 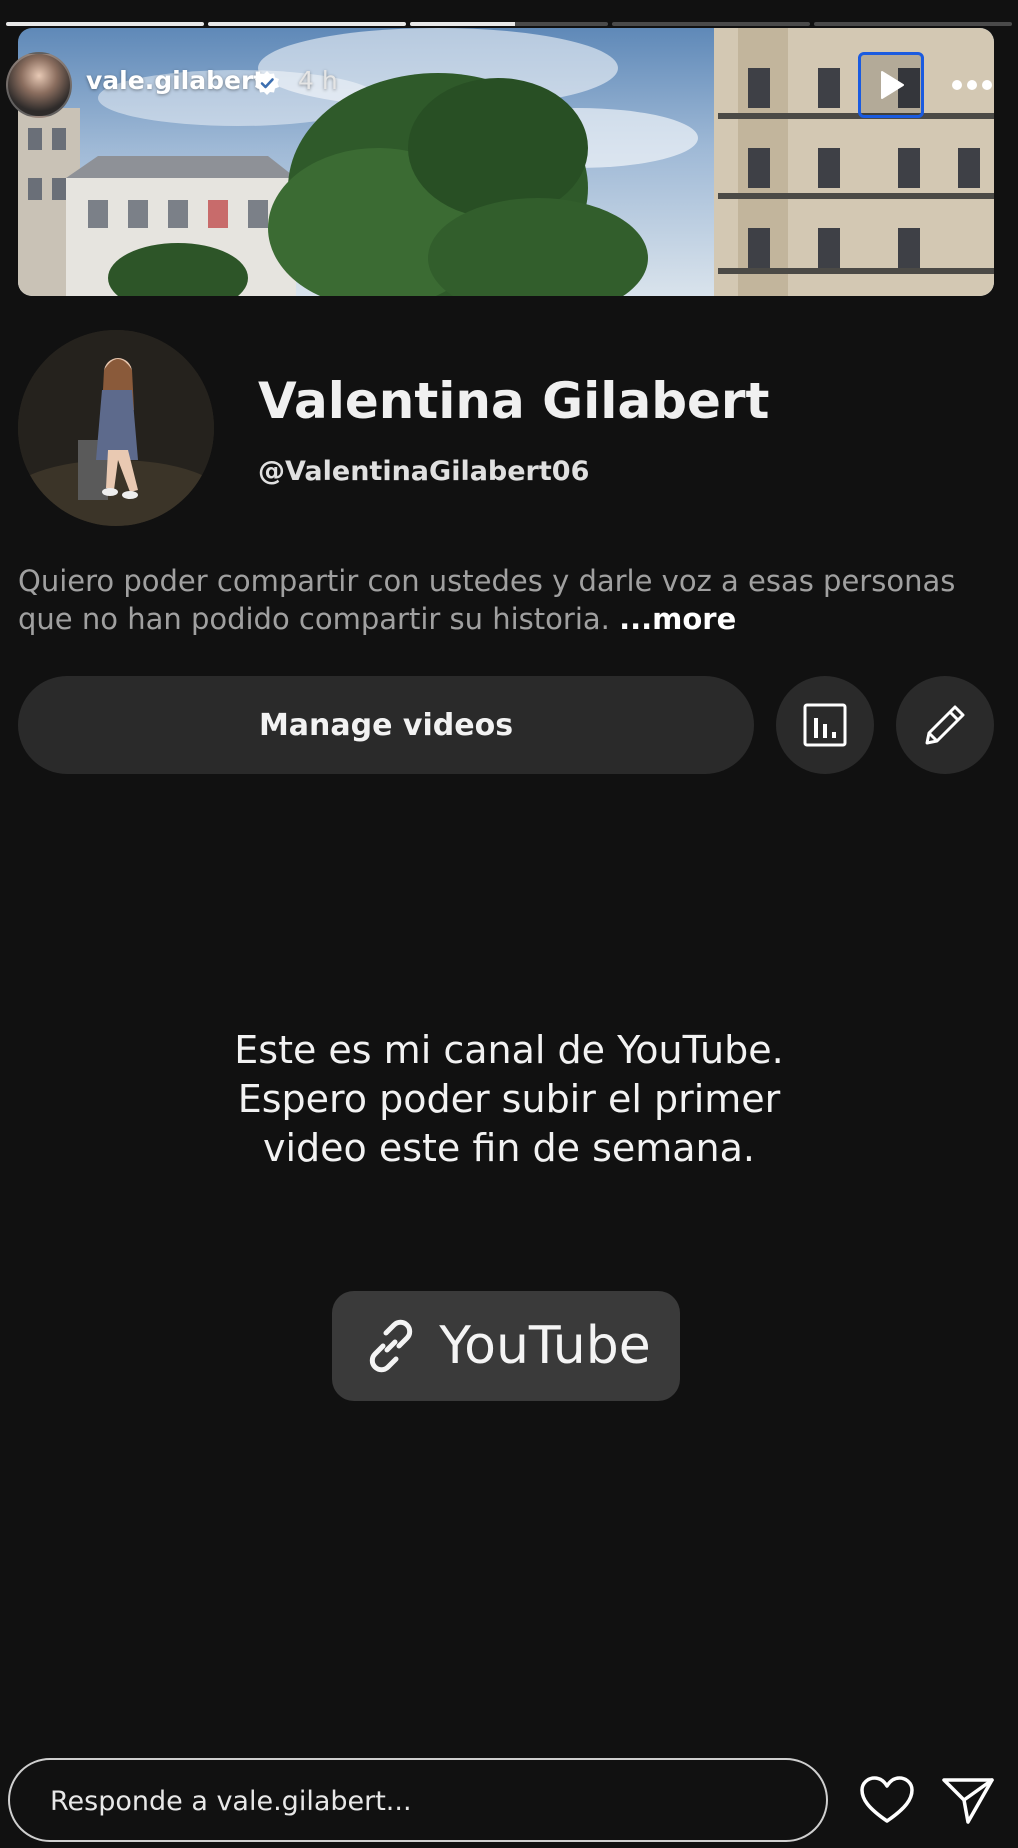 I want to click on like-button, so click(x=887, y=1800).